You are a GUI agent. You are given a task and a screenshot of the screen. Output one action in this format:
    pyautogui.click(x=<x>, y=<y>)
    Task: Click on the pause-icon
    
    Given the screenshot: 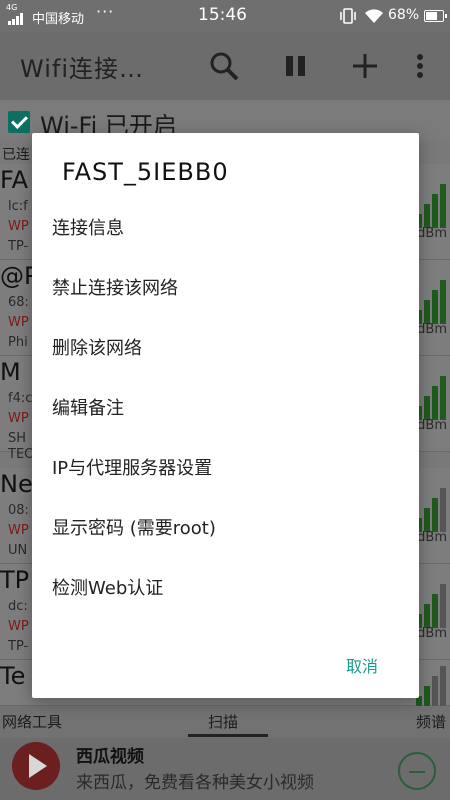 What is the action you would take?
    pyautogui.click(x=296, y=66)
    